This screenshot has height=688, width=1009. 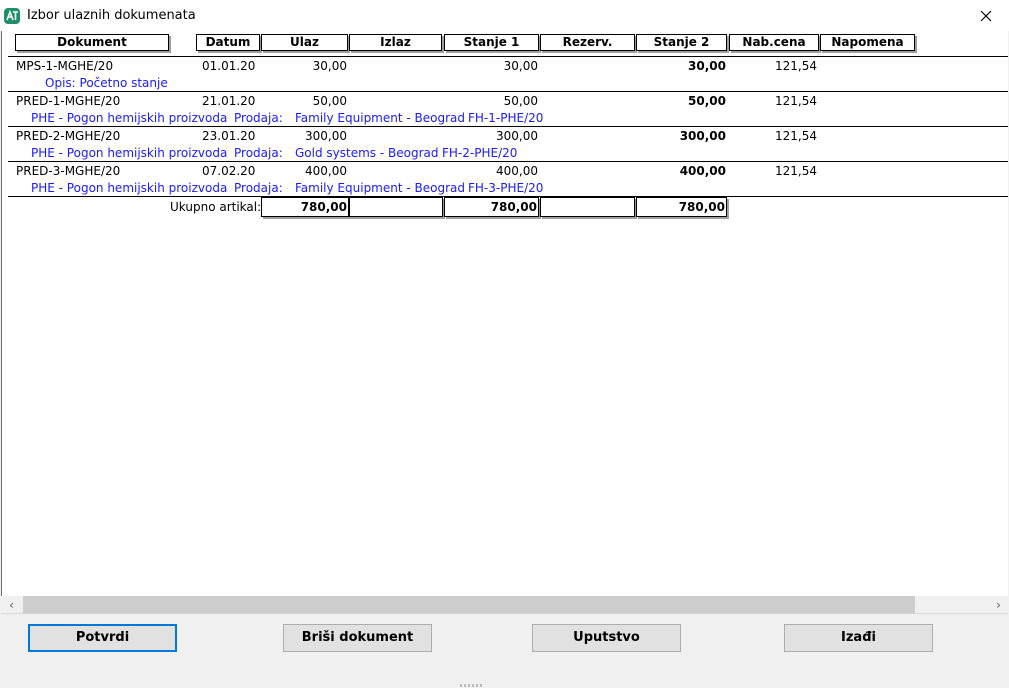 I want to click on cell-stanje2: 50,00, so click(x=707, y=101).